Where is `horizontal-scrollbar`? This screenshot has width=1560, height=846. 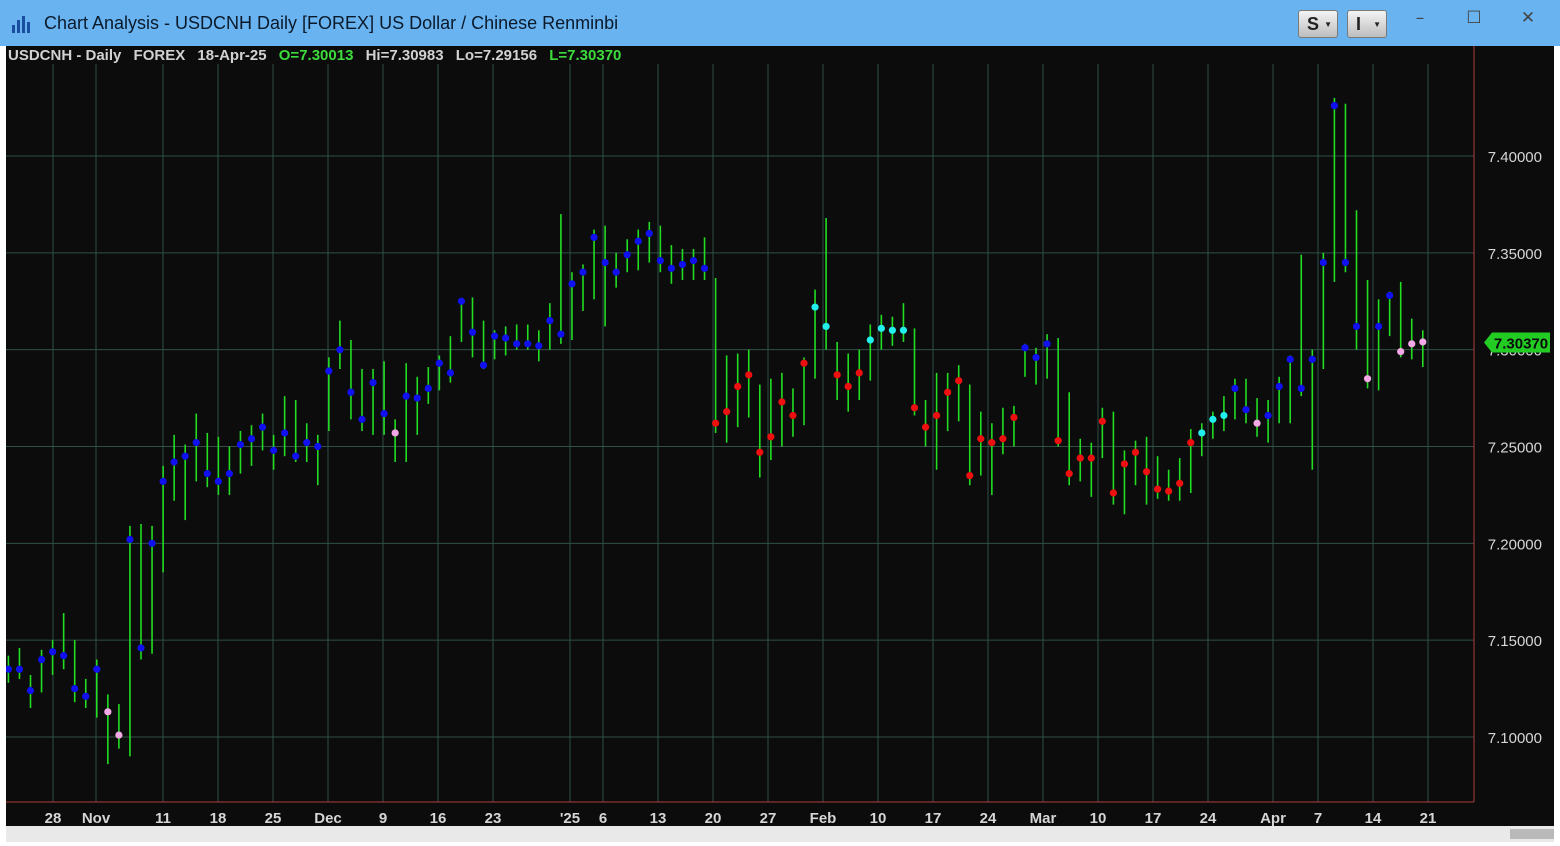
horizontal-scrollbar is located at coordinates (780, 834).